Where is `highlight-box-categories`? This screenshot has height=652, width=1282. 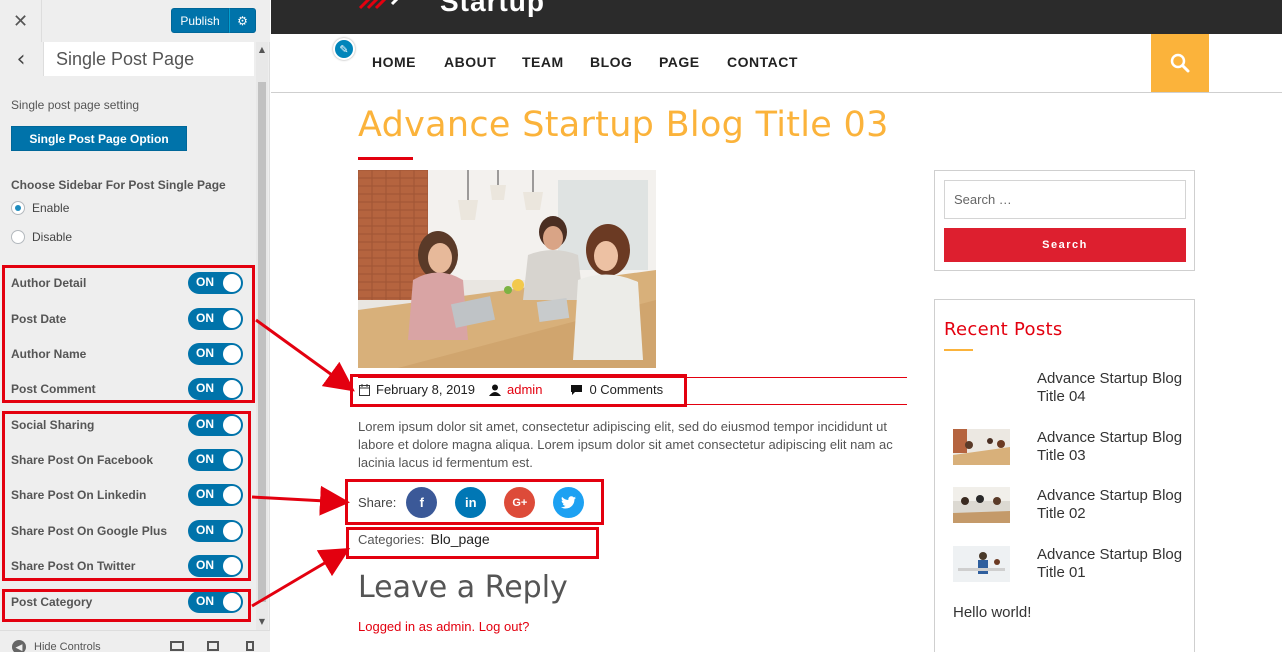 highlight-box-categories is located at coordinates (472, 543).